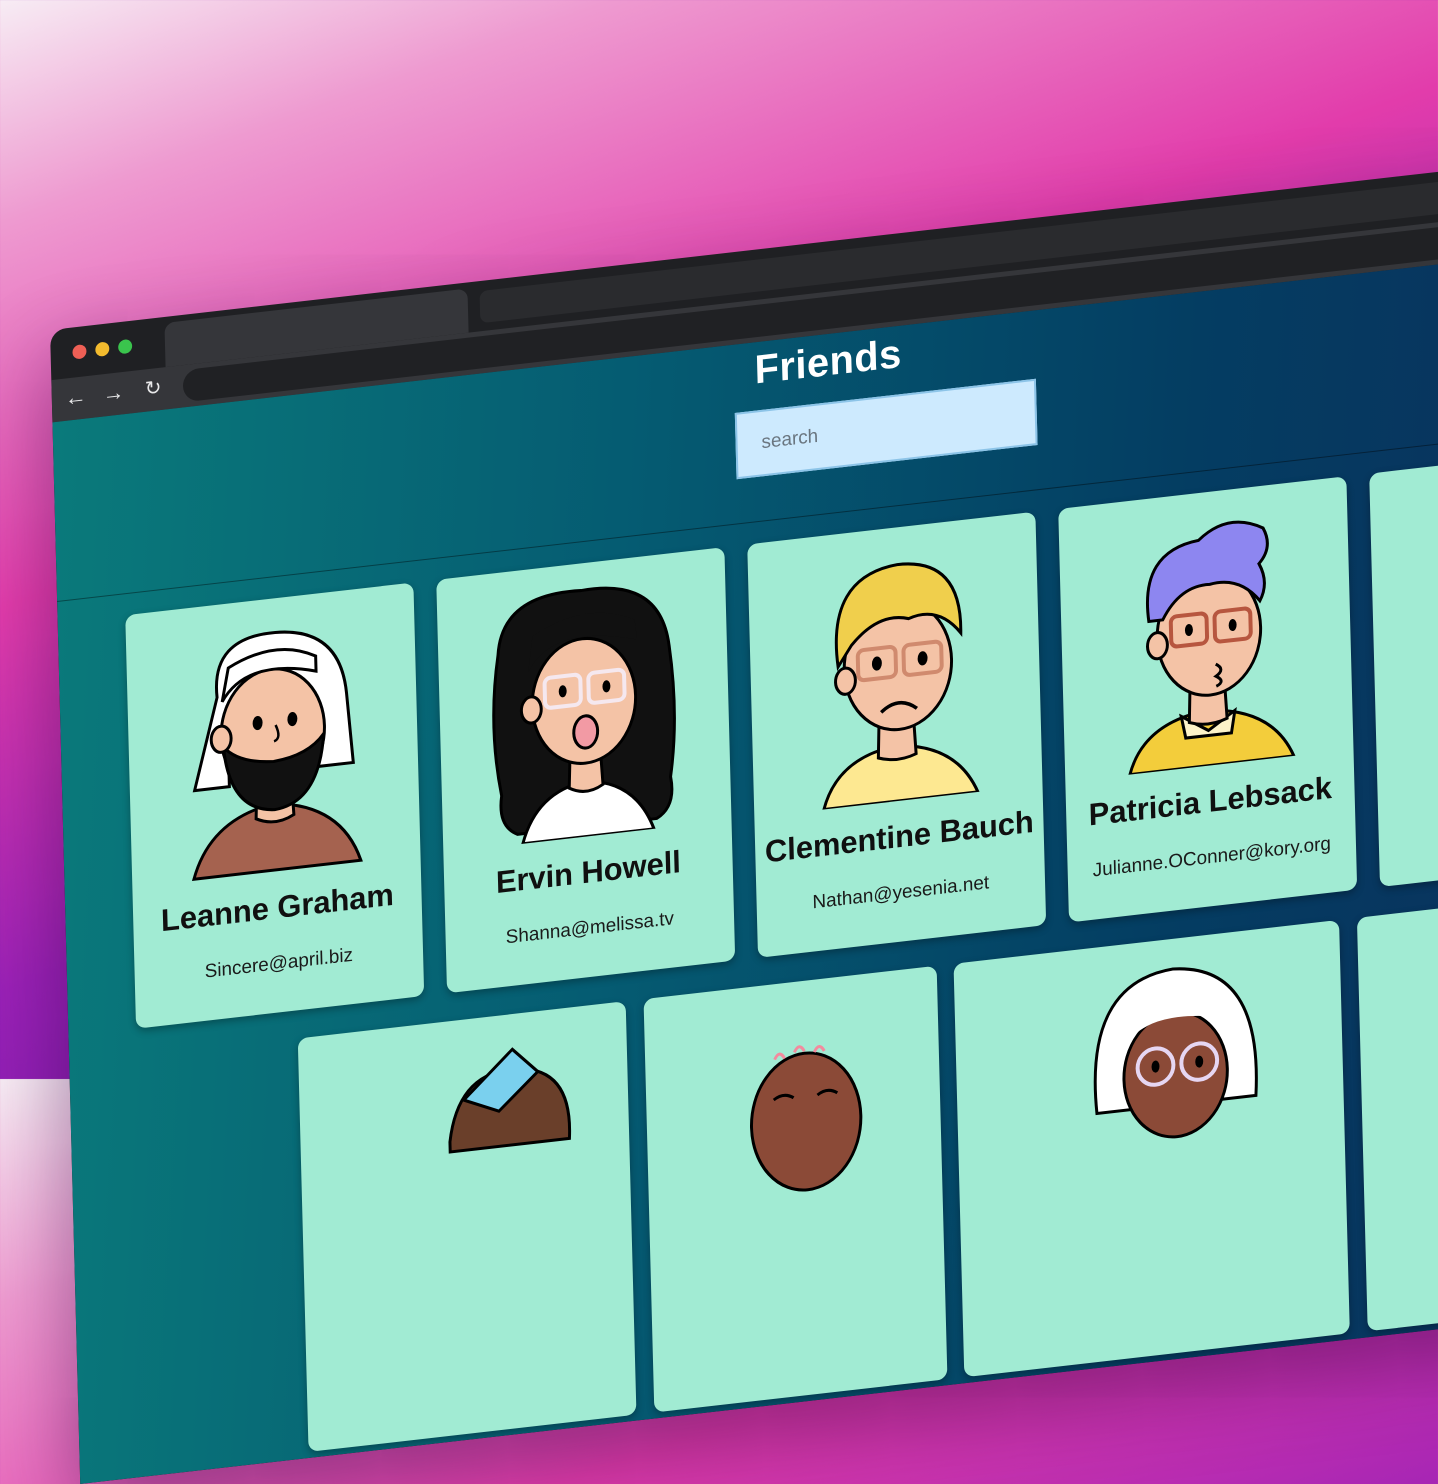 This screenshot has height=1484, width=1438. I want to click on avatar-yellow-hair-sad, so click(901, 687).